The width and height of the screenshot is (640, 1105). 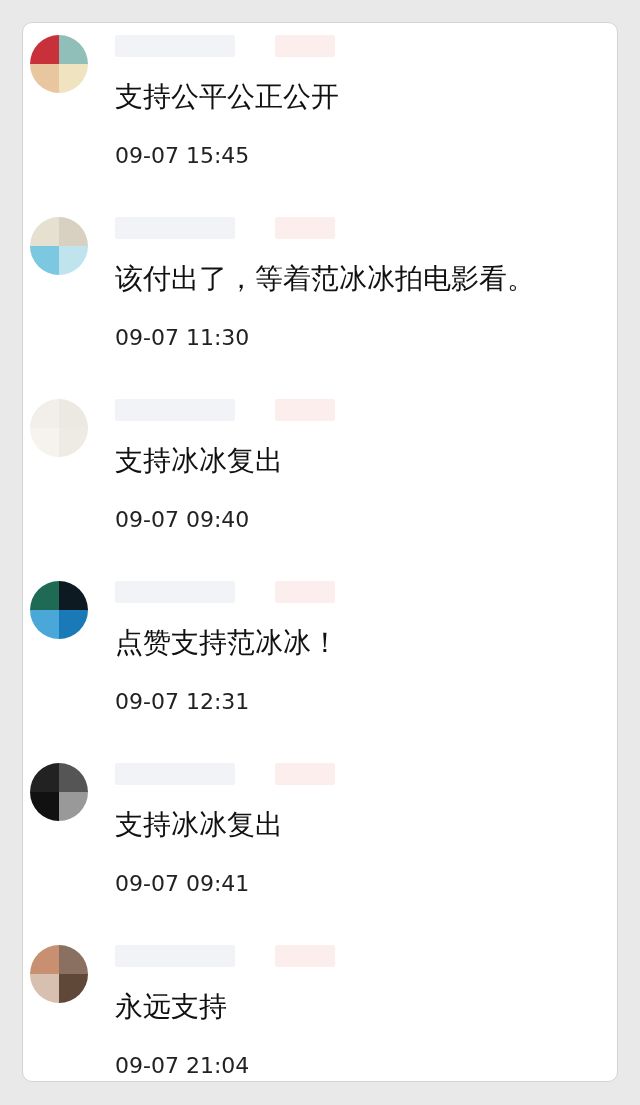 What do you see at coordinates (325, 279) in the screenshot?
I see `comment-text: 该付出了，等着范冰冰拍电影看。` at bounding box center [325, 279].